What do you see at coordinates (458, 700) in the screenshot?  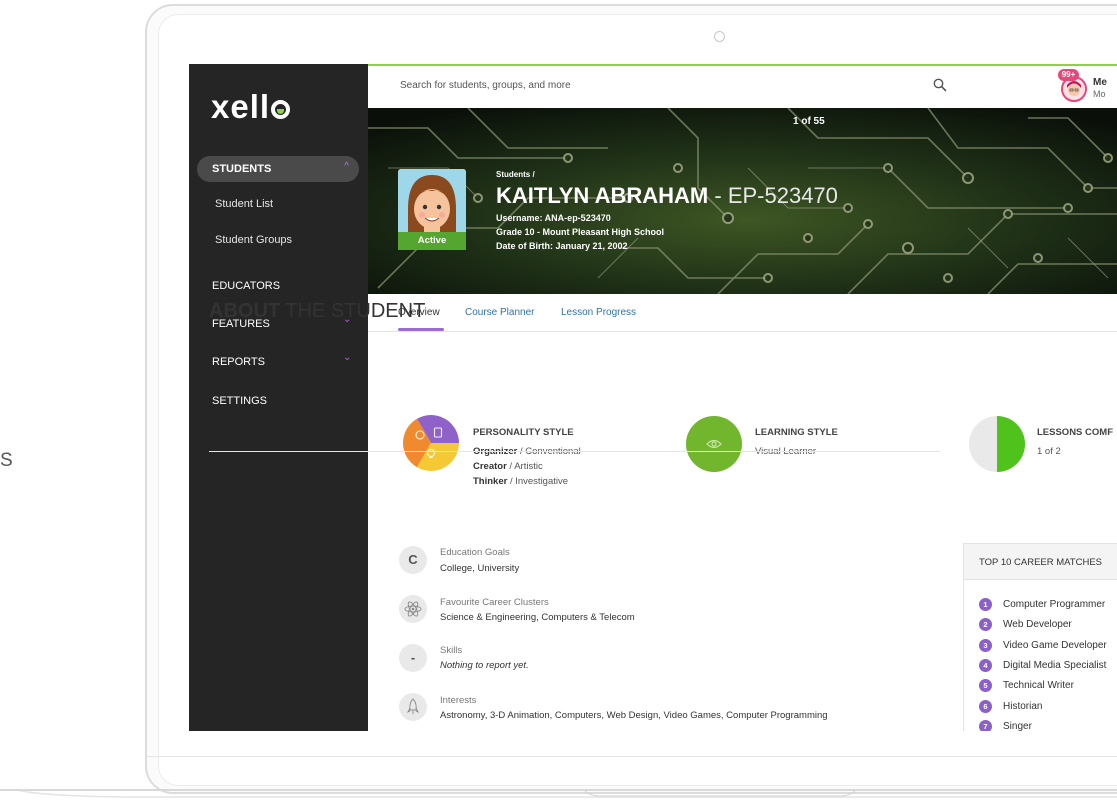 I see `interests-label: Interests` at bounding box center [458, 700].